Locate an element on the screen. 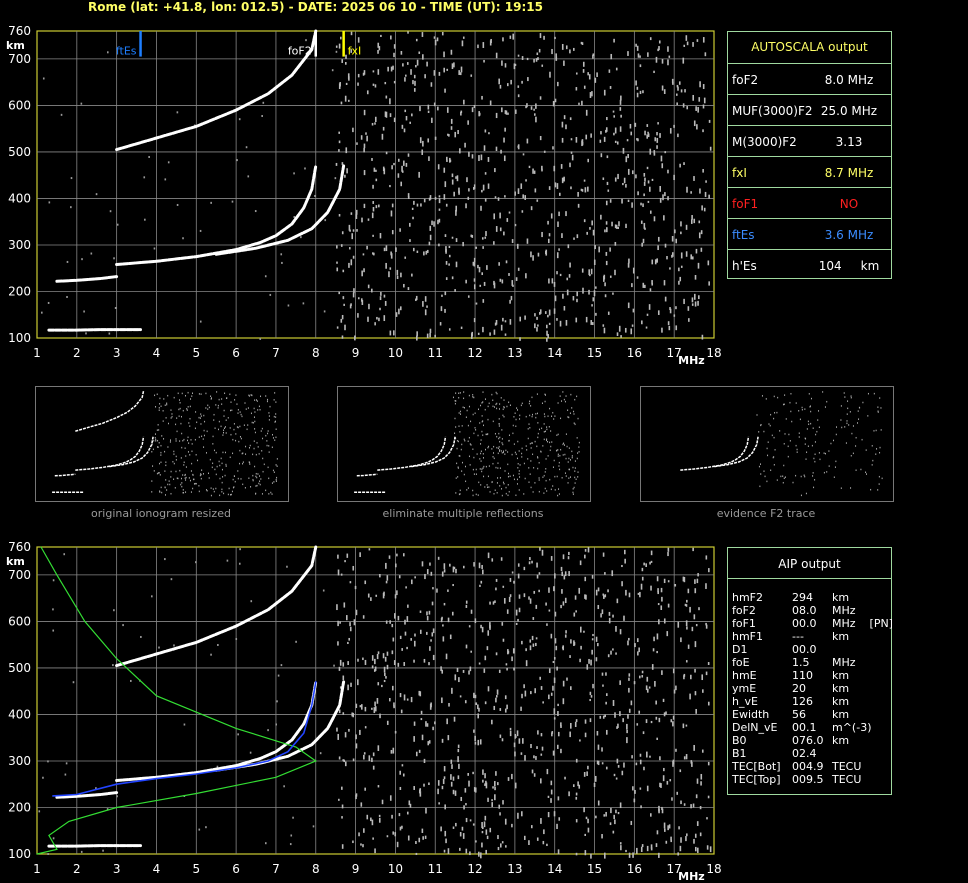 The width and height of the screenshot is (968, 883). x-tick-label: 5 is located at coordinates (196, 353).